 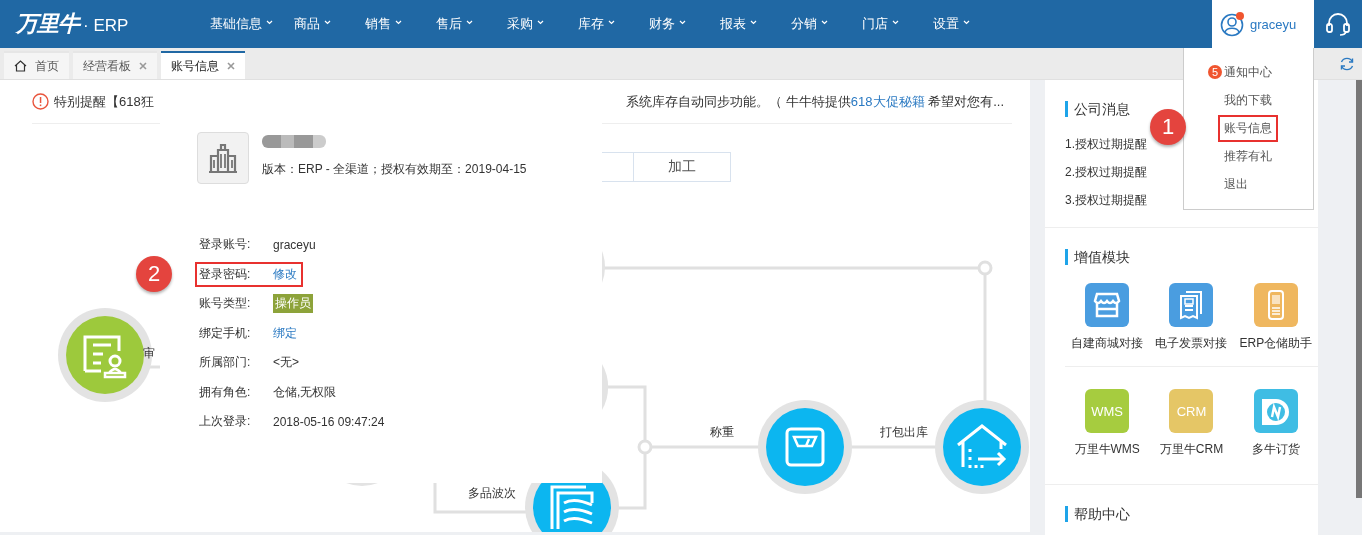 I want to click on nav-menu-item: 库存, so click(x=603, y=24).